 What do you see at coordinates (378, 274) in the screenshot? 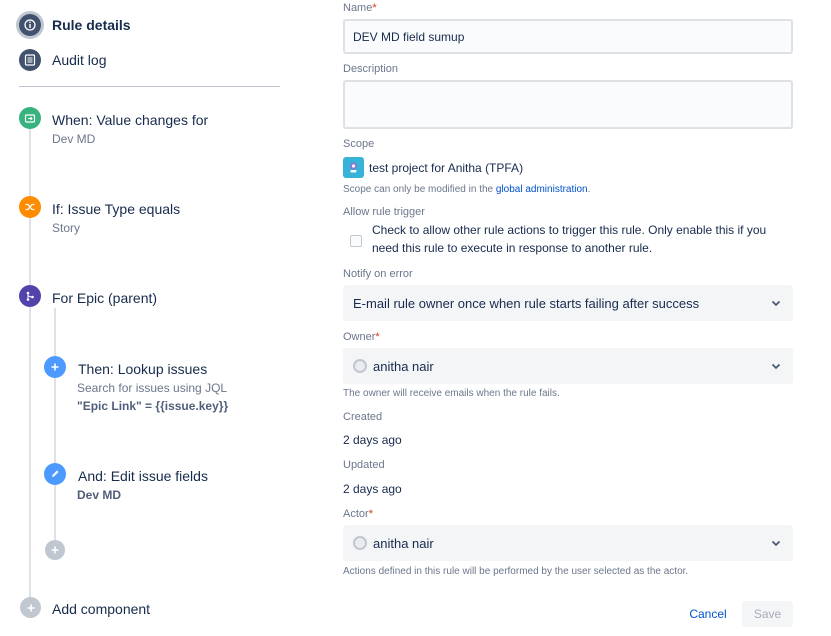
I see `notify-label: Notify on error` at bounding box center [378, 274].